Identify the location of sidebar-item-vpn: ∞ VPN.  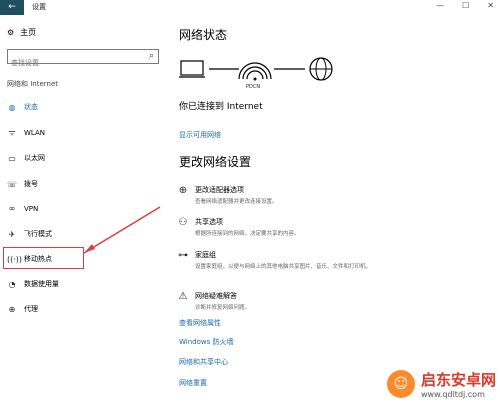
(23, 208).